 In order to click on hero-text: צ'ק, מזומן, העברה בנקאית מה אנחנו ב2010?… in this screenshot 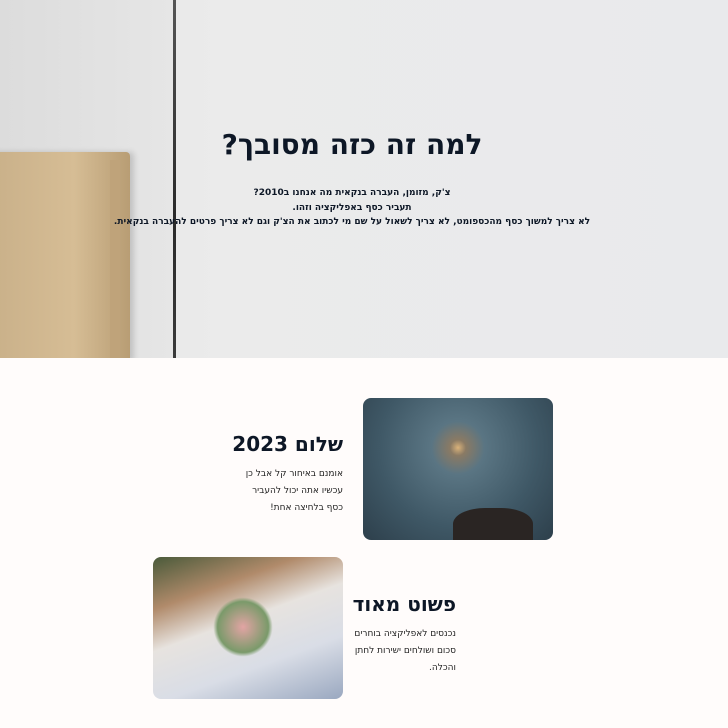, I will do `click(352, 208)`.